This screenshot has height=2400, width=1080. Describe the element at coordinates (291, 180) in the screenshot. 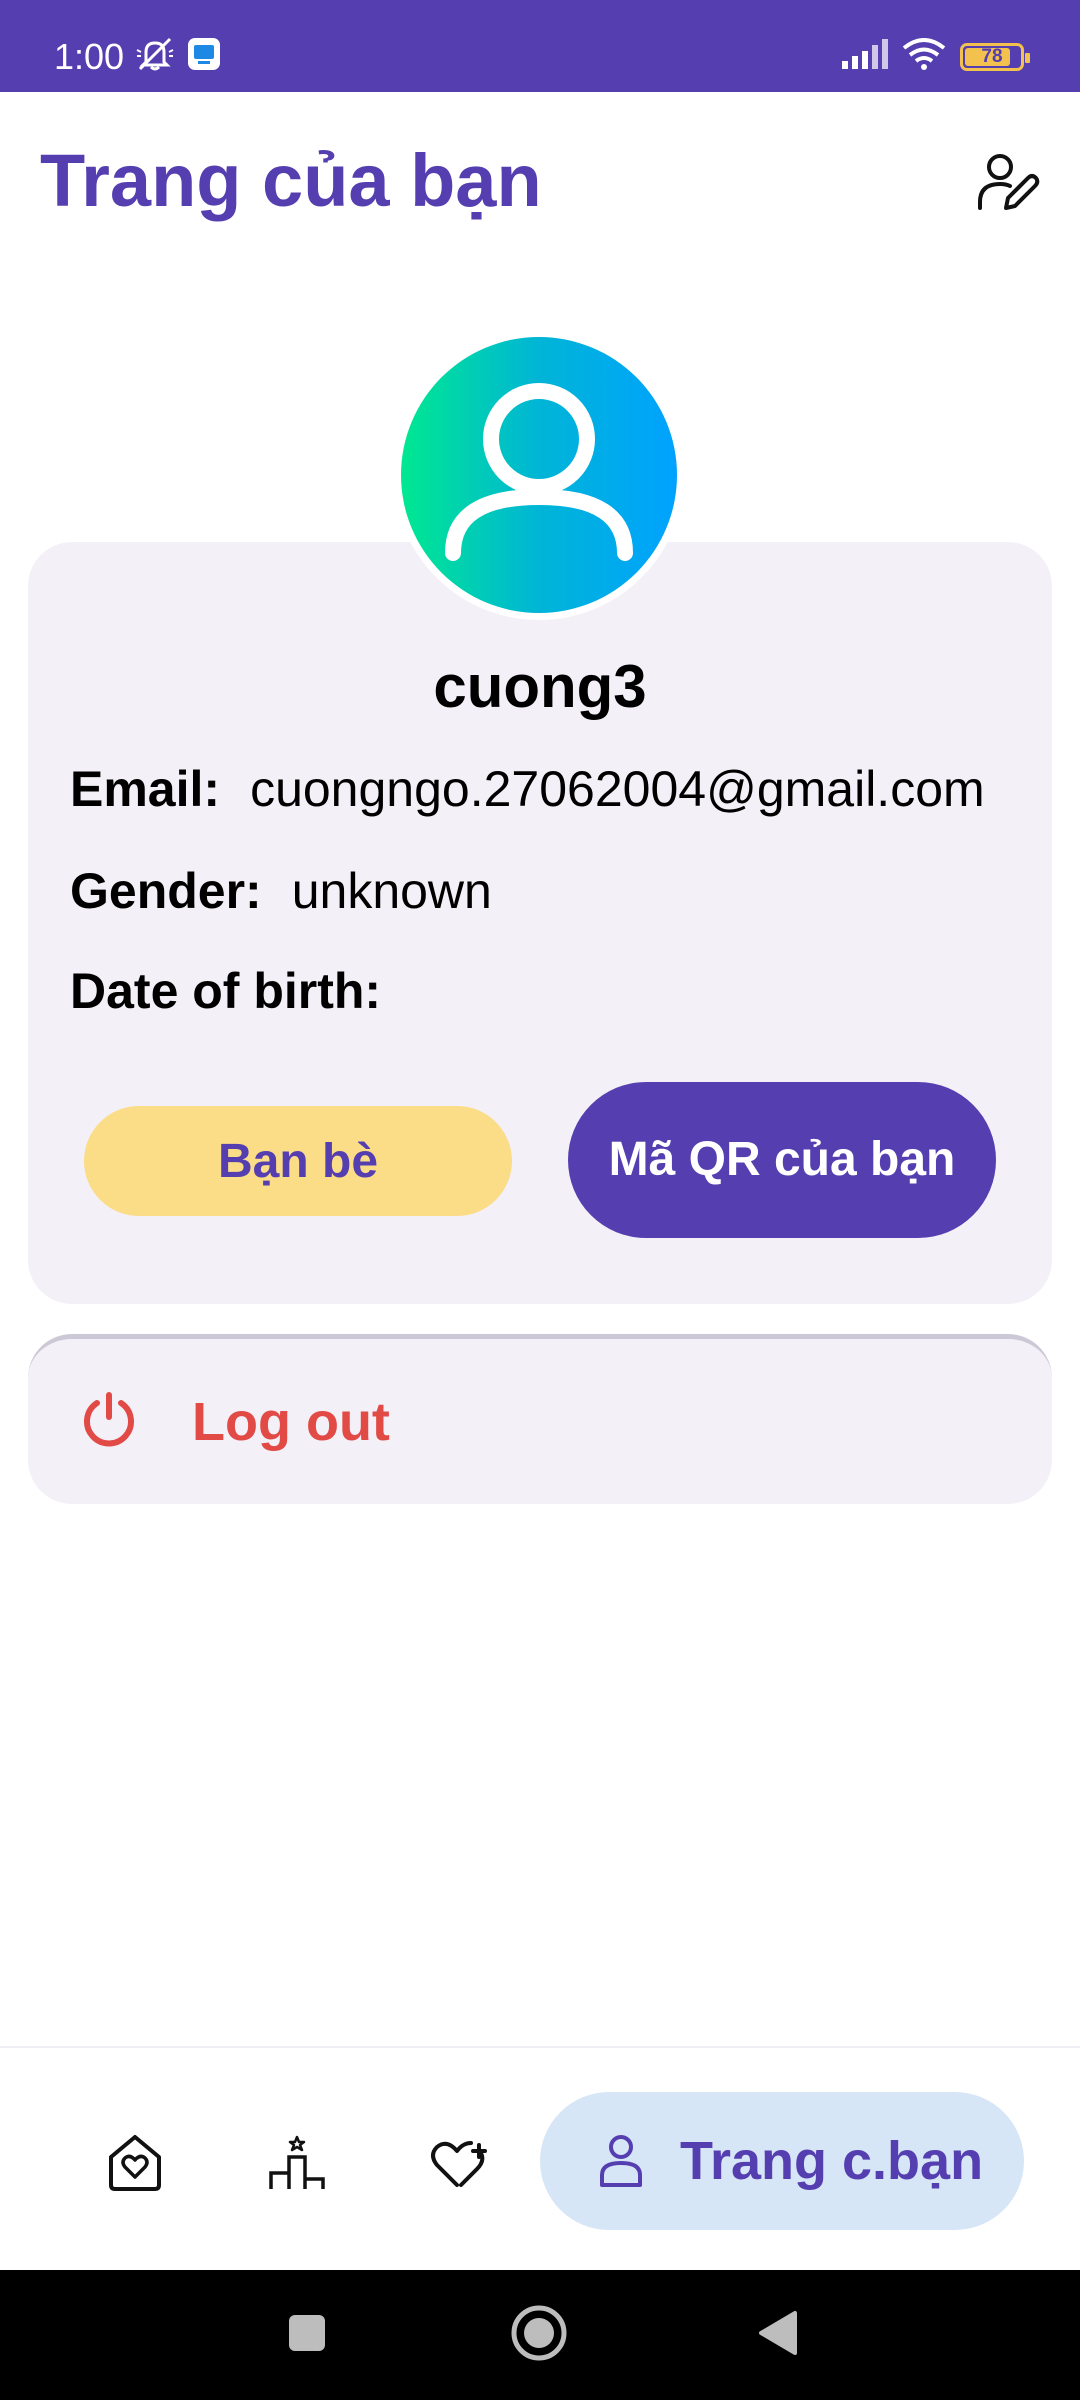

I see `page-title: Trang của bạn` at that location.